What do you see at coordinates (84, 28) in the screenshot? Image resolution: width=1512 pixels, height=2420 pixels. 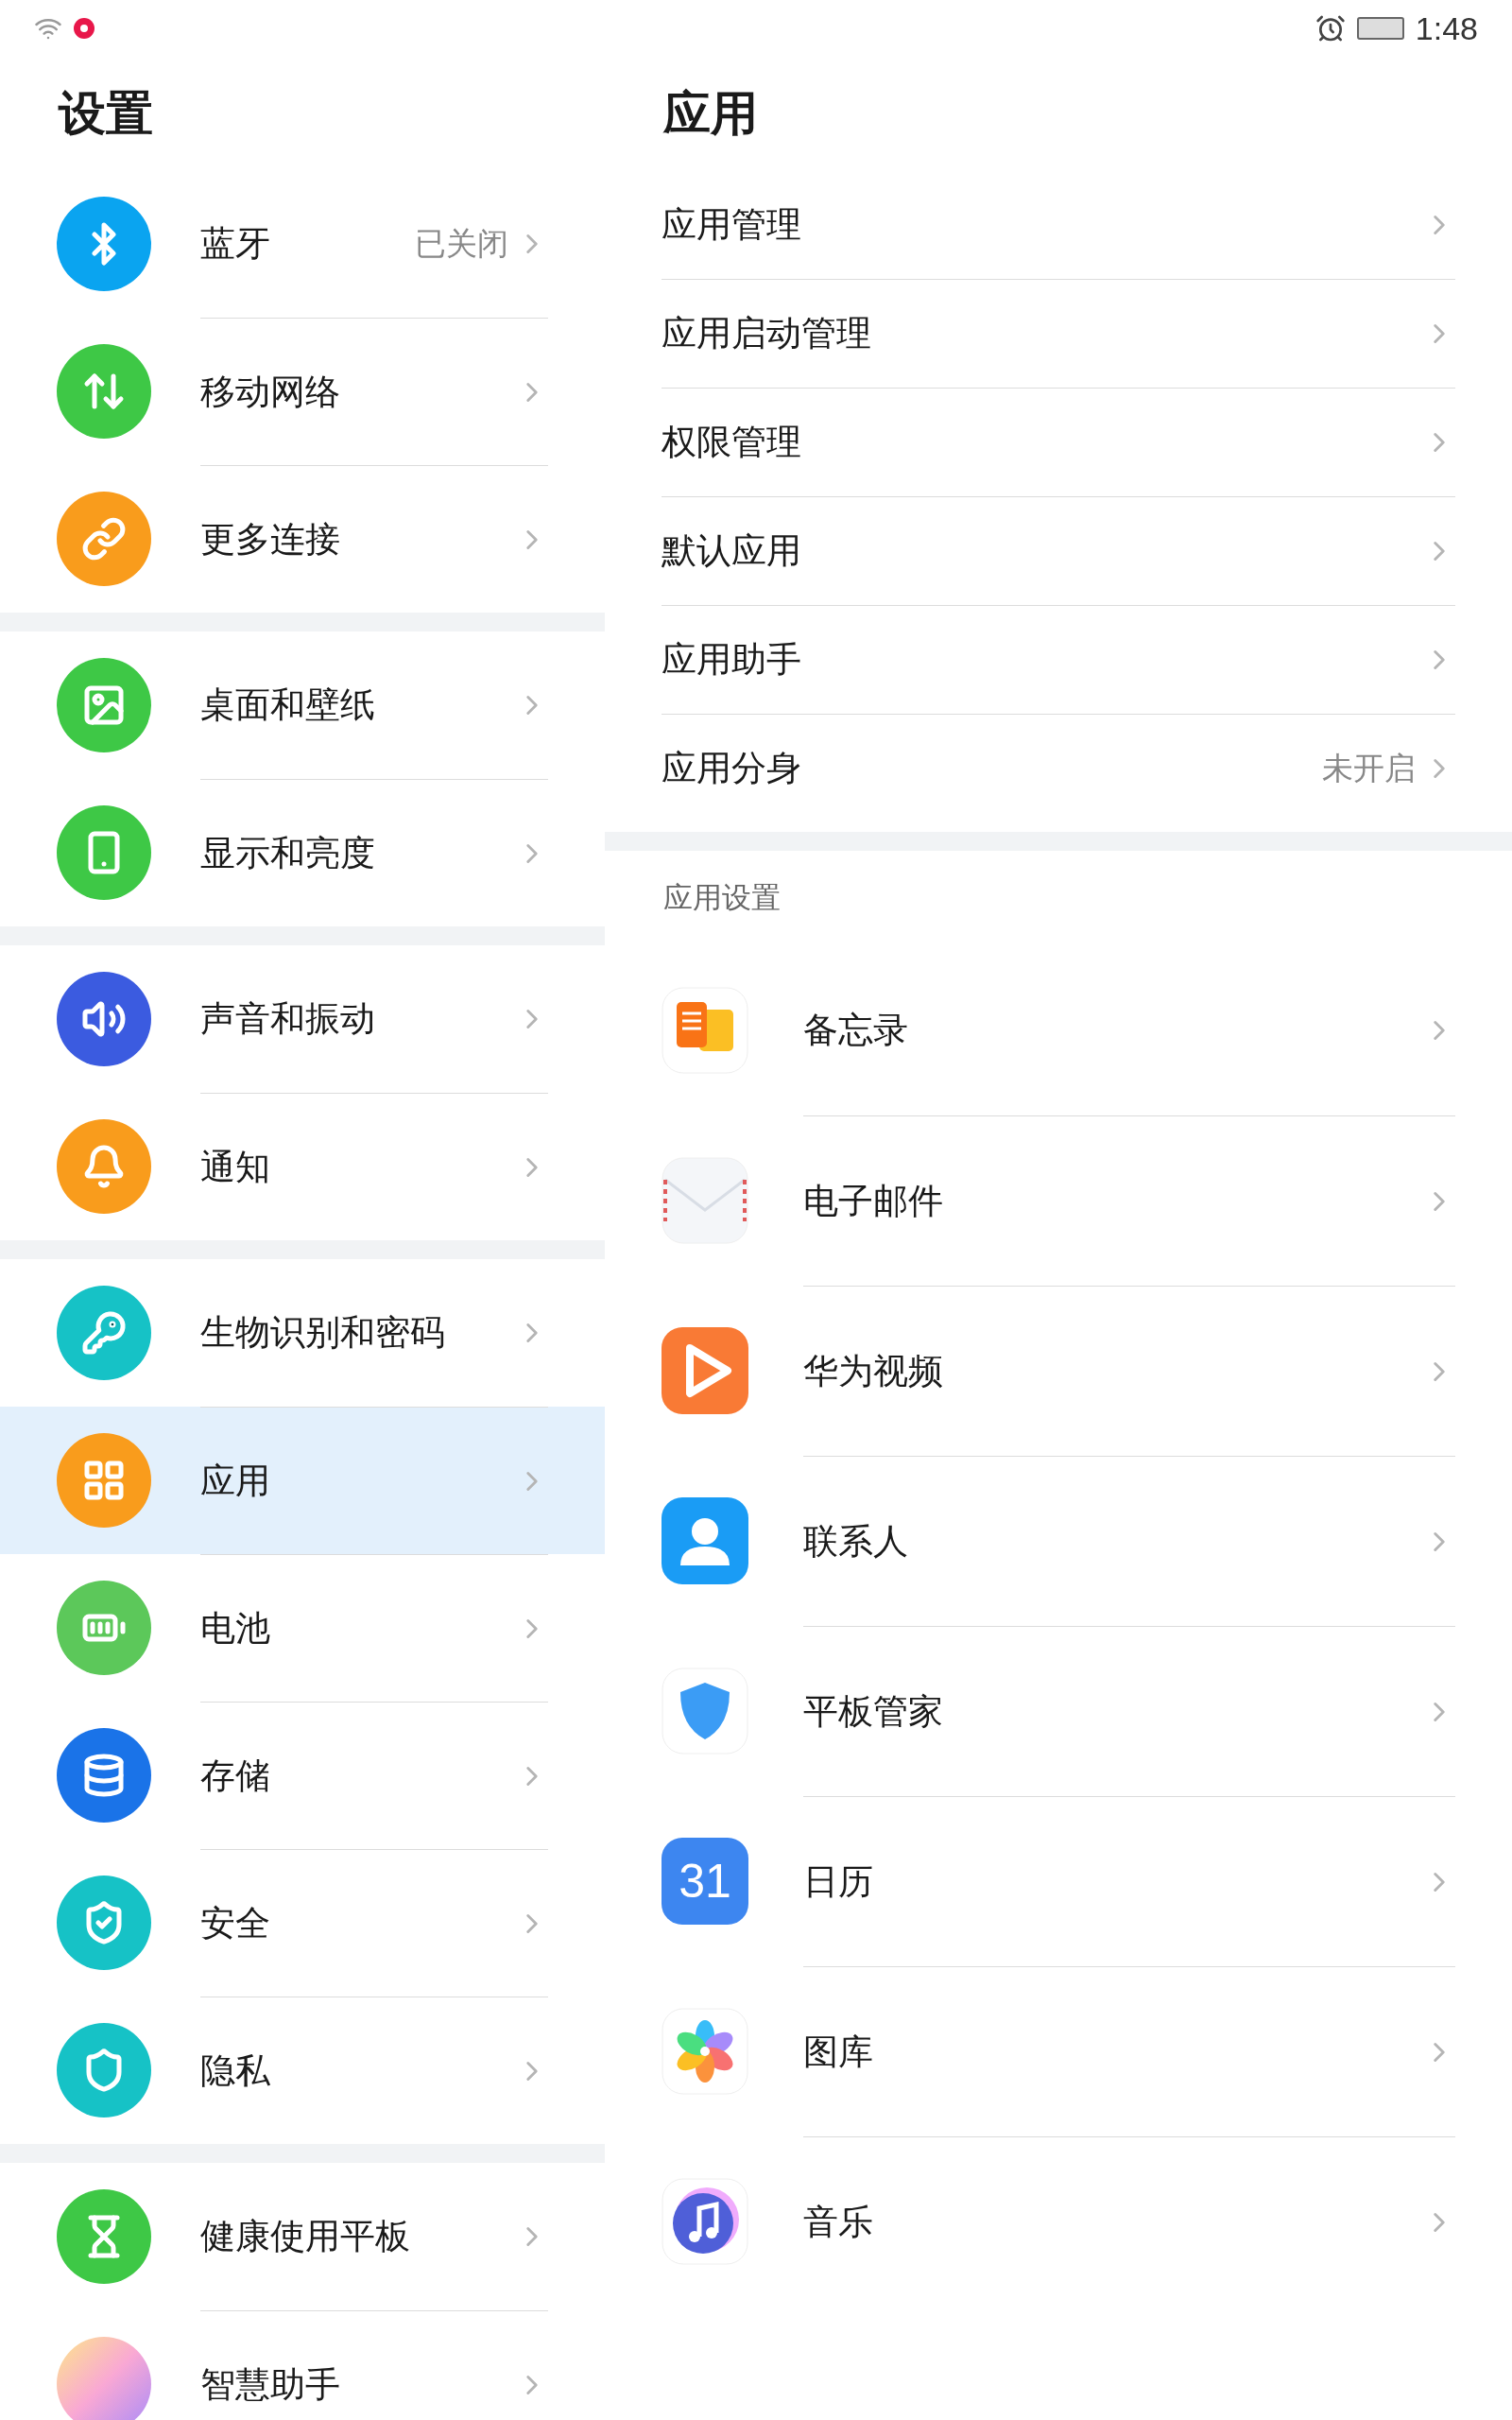 I see `app-notification-icon` at bounding box center [84, 28].